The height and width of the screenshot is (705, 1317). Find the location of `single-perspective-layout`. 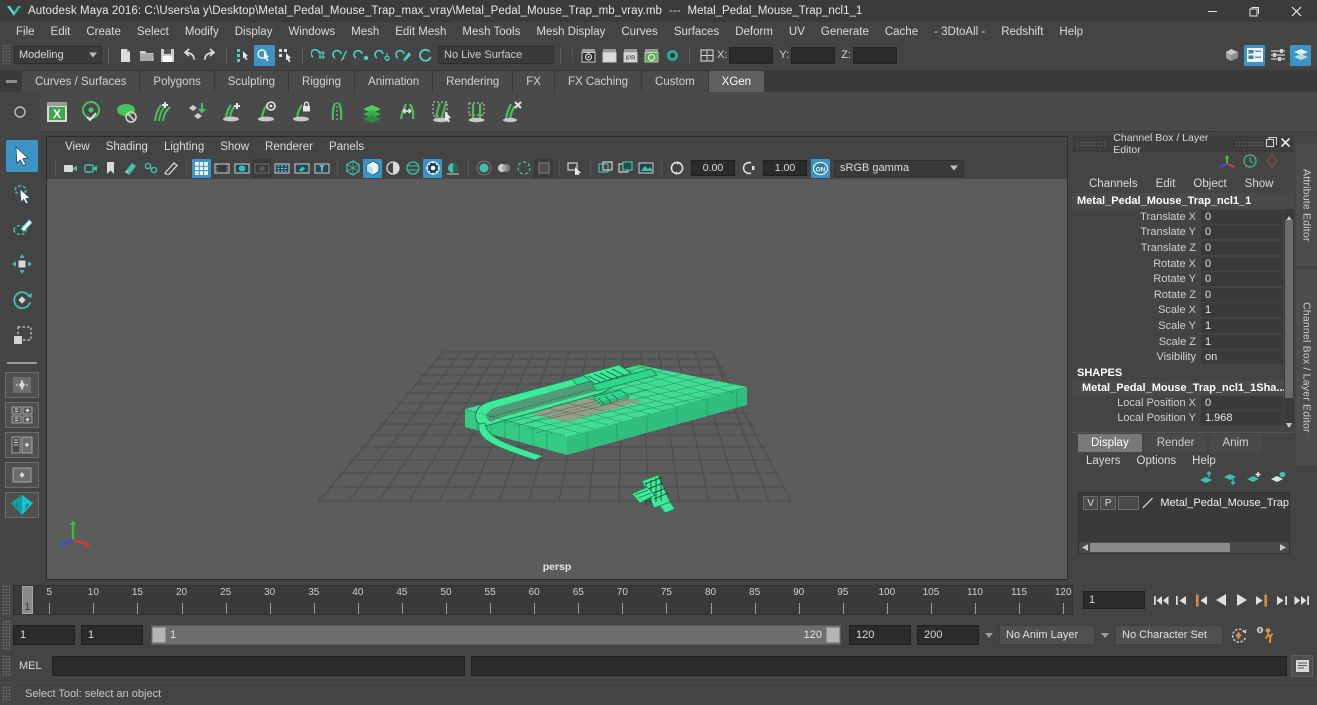

single-perspective-layout is located at coordinates (22, 385).